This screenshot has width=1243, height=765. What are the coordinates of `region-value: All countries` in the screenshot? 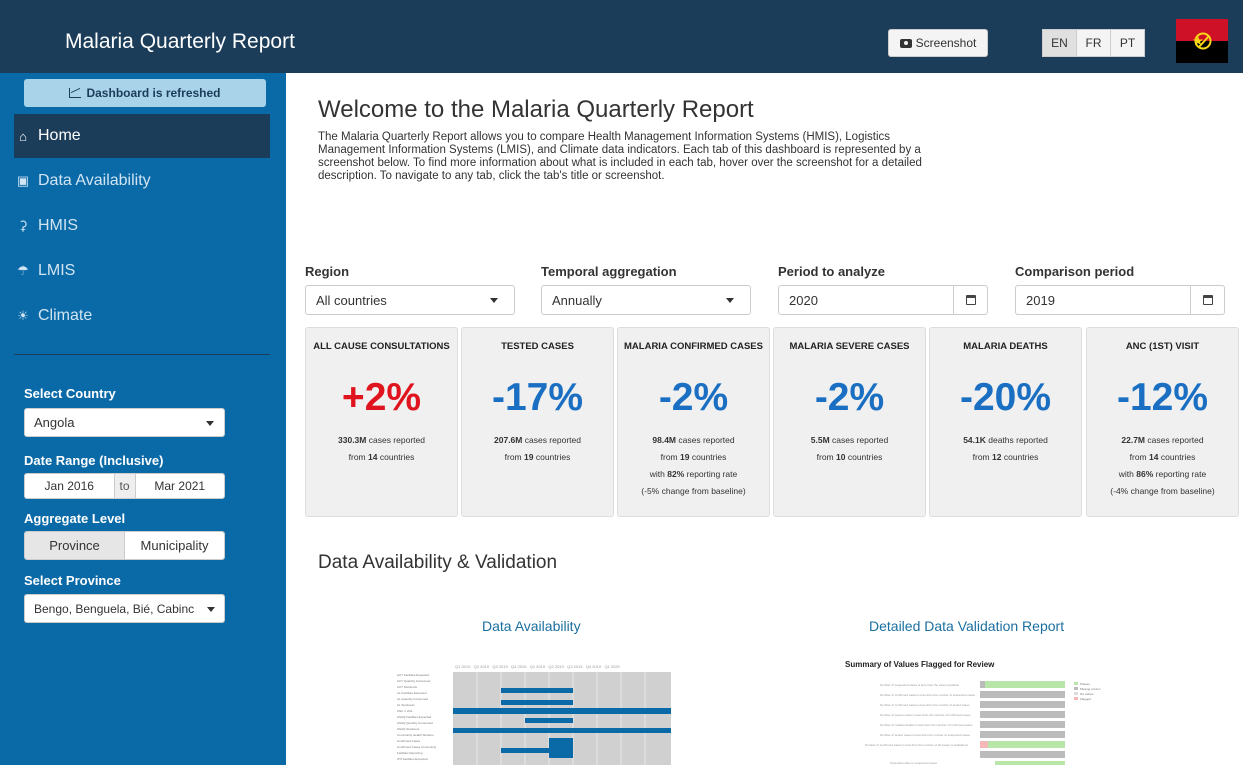 It's located at (351, 300).